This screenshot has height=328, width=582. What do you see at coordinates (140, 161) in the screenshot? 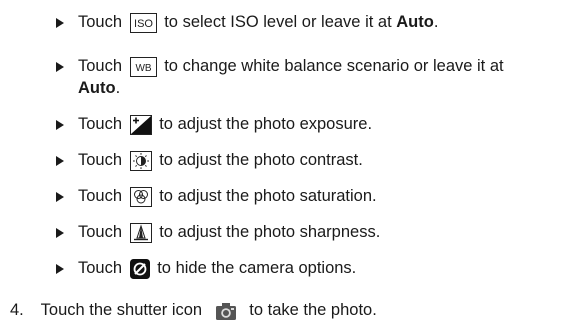
I see `contrast-icon` at bounding box center [140, 161].